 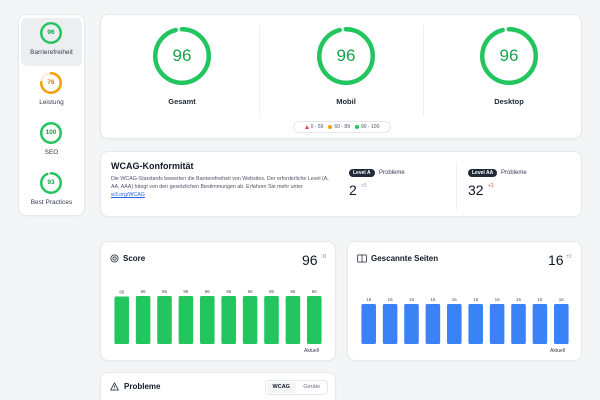 What do you see at coordinates (556, 260) in the screenshot?
I see `pages-current: 16` at bounding box center [556, 260].